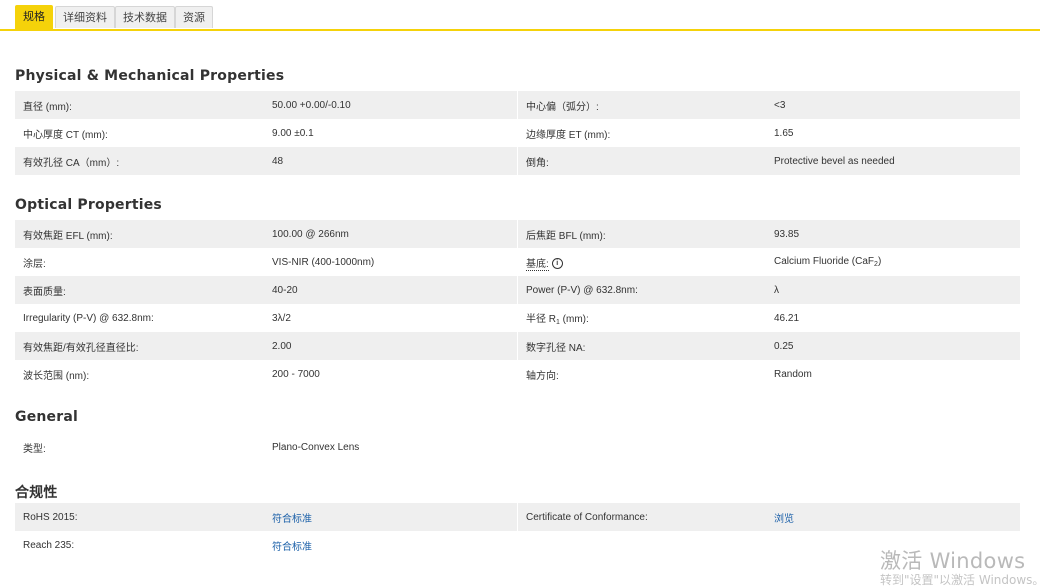  I want to click on property-value: 3λ/2, so click(391, 318).